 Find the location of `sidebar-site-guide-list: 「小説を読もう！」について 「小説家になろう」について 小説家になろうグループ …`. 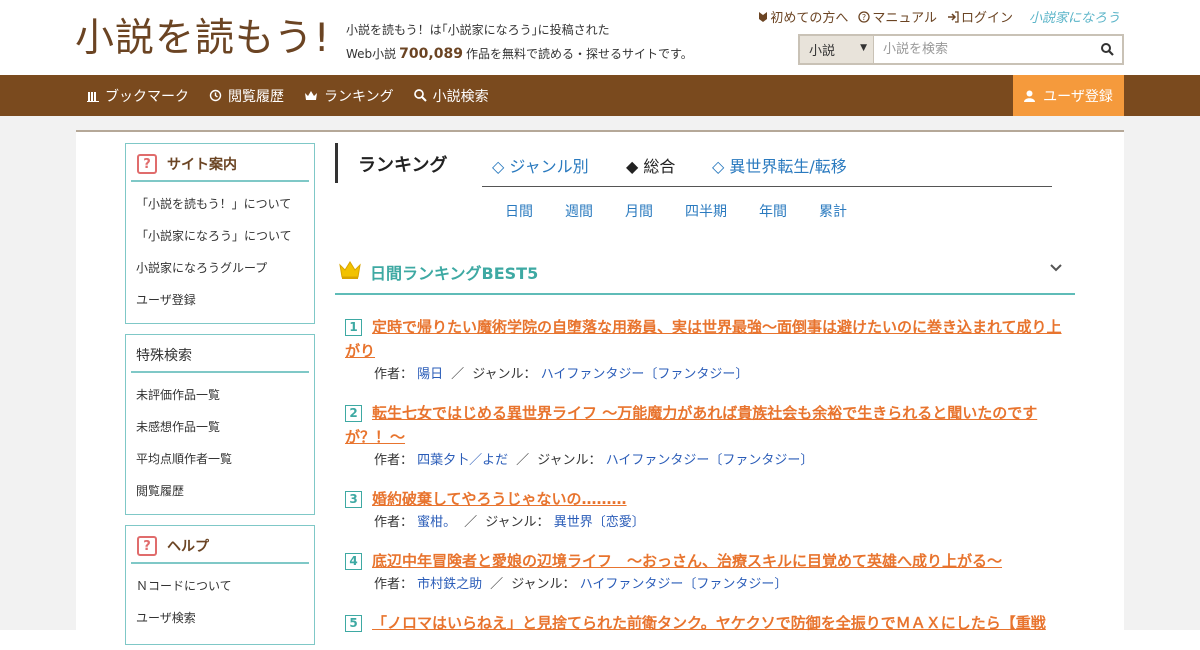

sidebar-site-guide-list: 「小説を読もう！」について 「小説家になろう」について 小説家になろうグループ … is located at coordinates (220, 250).